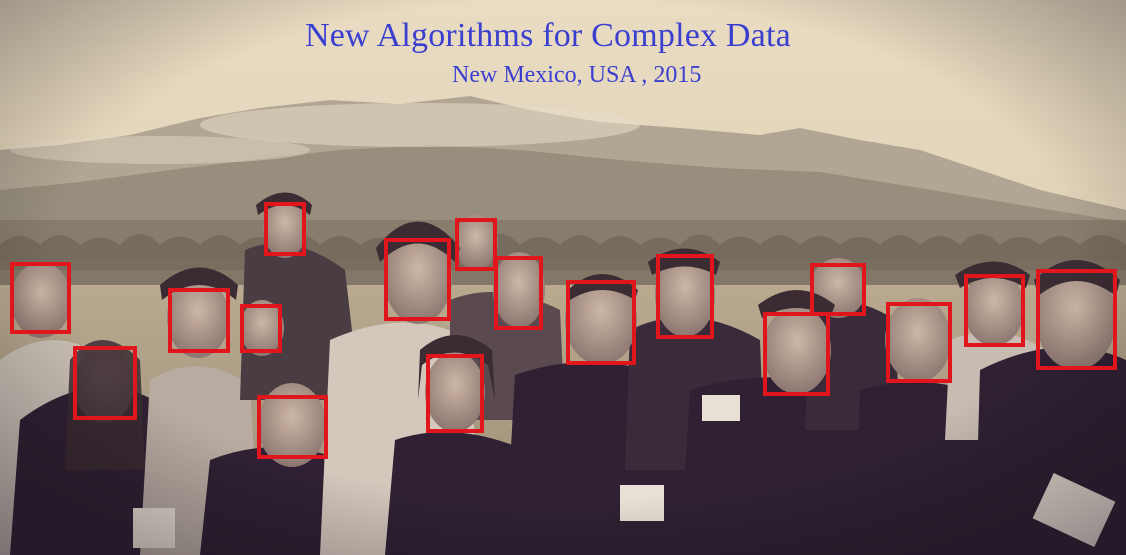 This screenshot has height=555, width=1126. Describe the element at coordinates (577, 75) in the screenshot. I see `photo-subtitle: New Mexico, USA , 2015` at that location.